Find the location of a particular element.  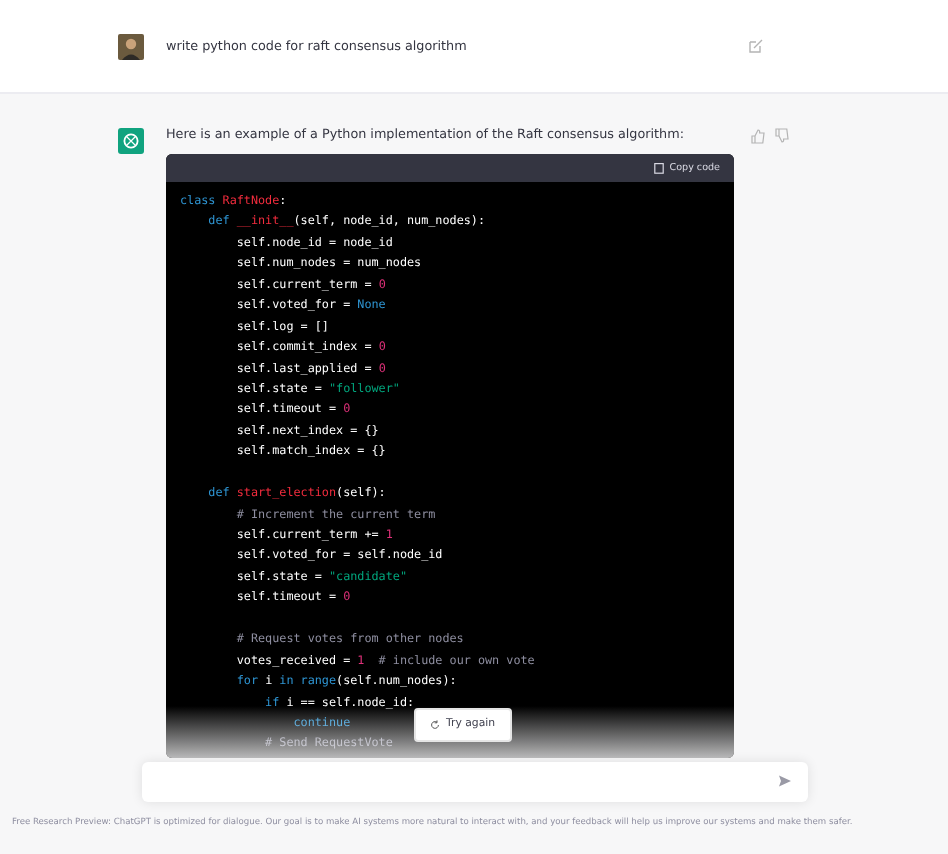

send-icon is located at coordinates (784, 781).